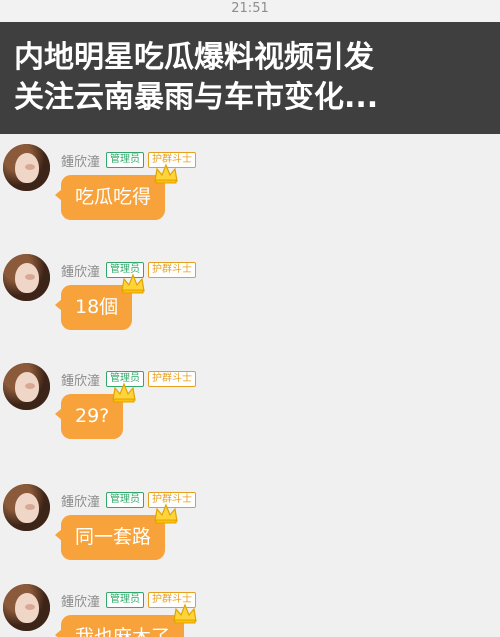 Image resolution: width=500 pixels, height=637 pixels. I want to click on message-text: 29?, so click(92, 416).